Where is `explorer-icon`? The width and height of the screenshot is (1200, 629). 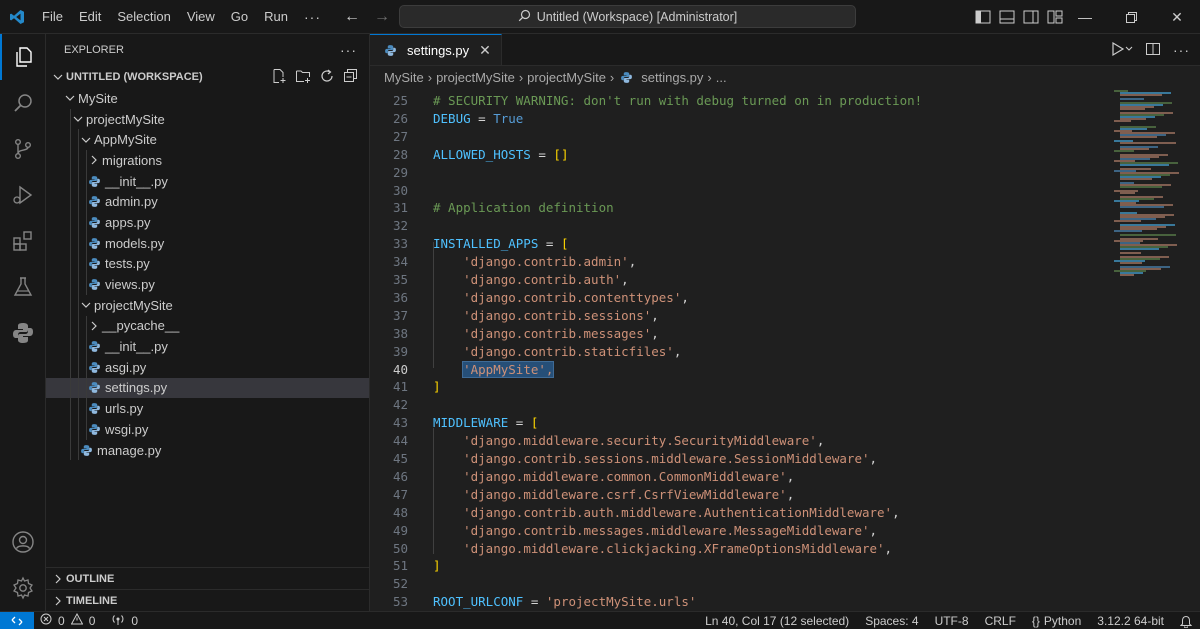 explorer-icon is located at coordinates (23, 57).